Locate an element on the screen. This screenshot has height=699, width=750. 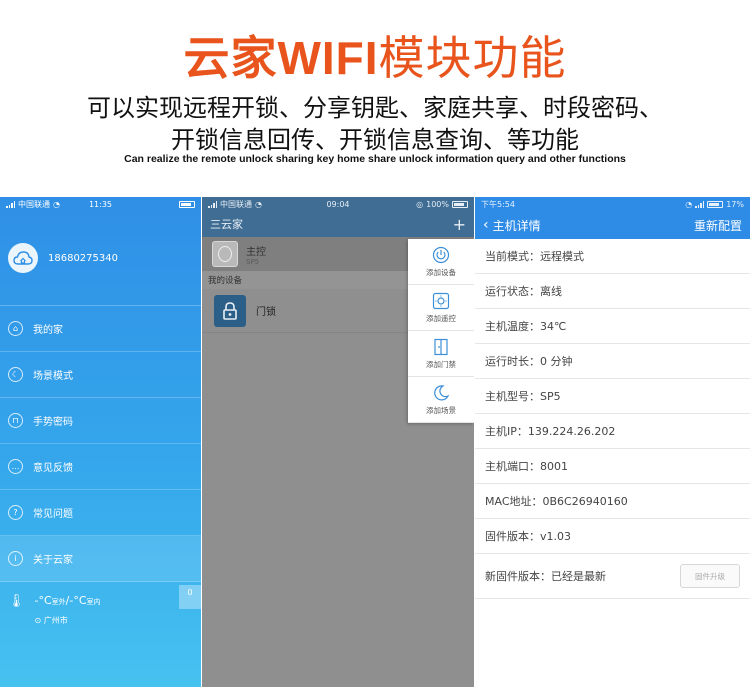
add-button: + is located at coordinates (459, 224).